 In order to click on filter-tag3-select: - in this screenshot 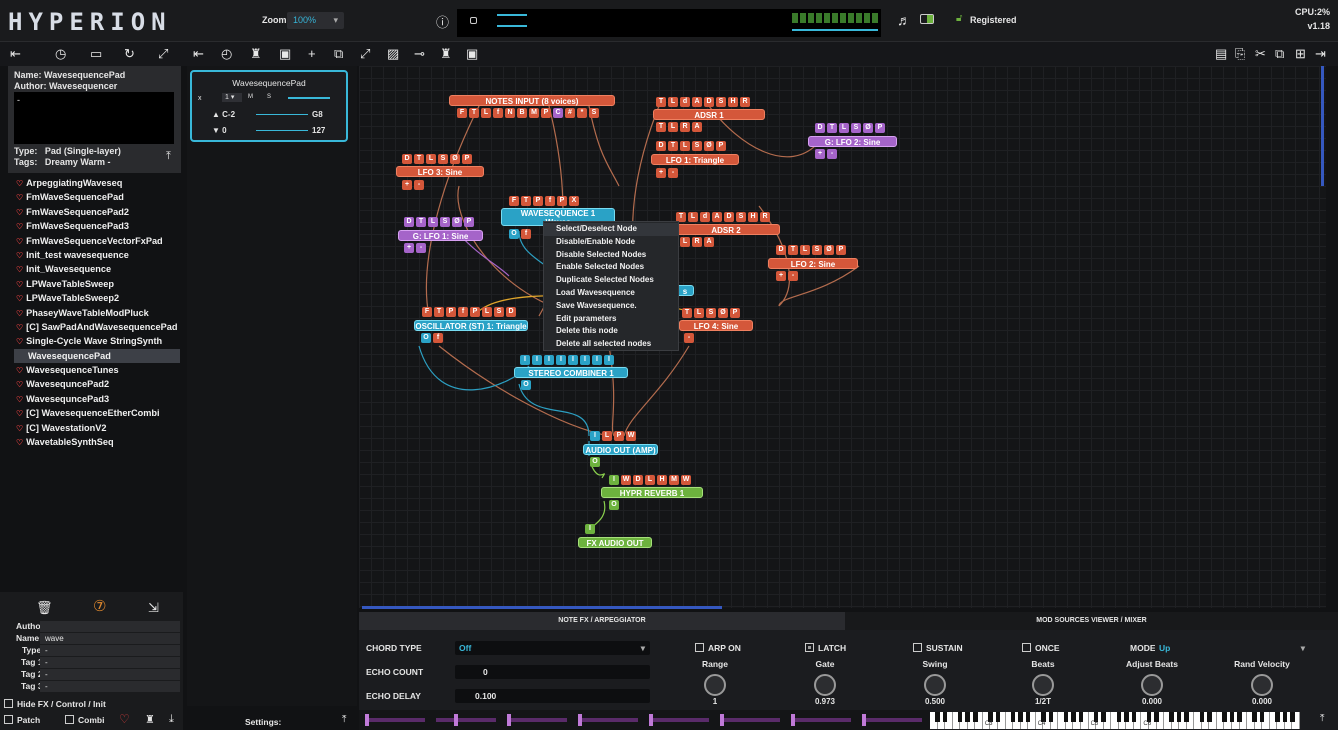, I will do `click(110, 686)`.